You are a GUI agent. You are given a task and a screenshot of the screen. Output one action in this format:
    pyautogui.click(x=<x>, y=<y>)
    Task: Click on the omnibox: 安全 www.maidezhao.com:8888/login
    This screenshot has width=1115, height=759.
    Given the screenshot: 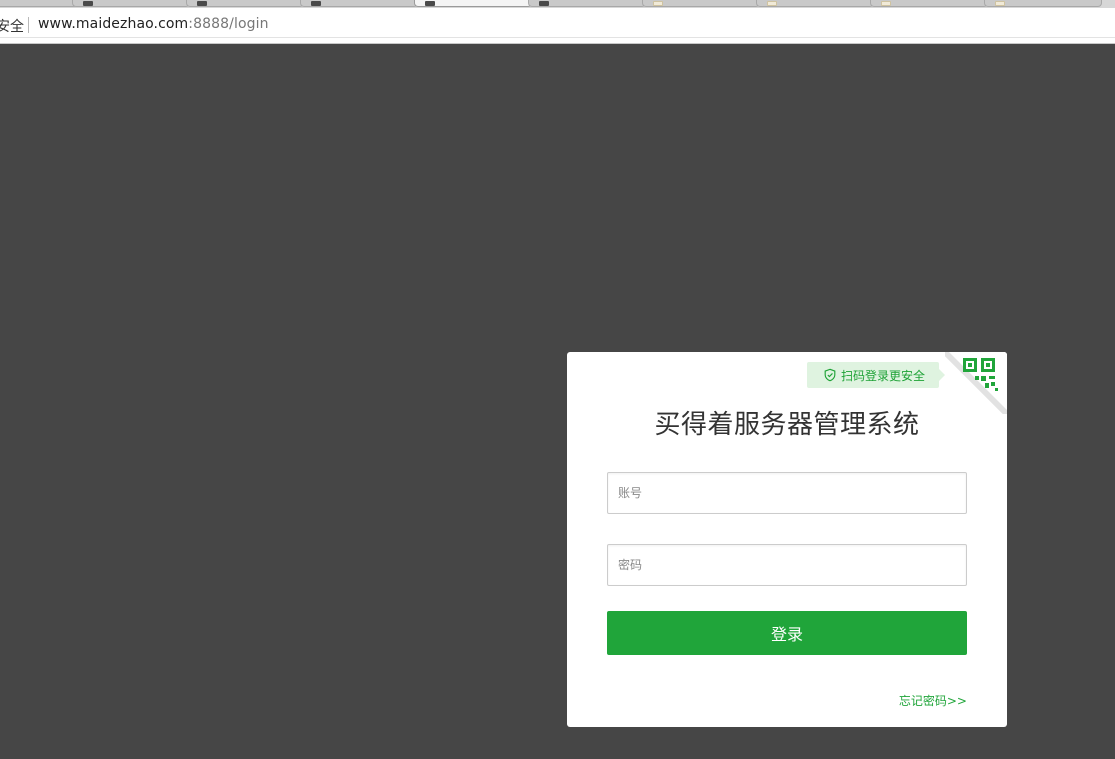 What is the action you would take?
    pyautogui.click(x=557, y=24)
    